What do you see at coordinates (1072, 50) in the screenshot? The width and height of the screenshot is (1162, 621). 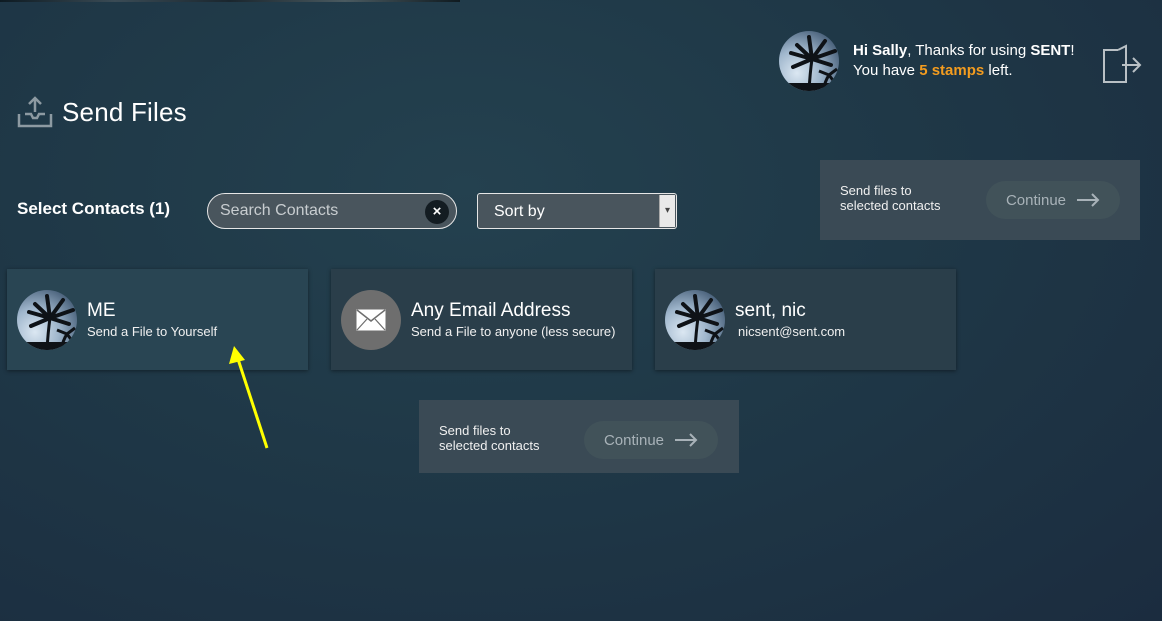 I see `greeting-end: !` at bounding box center [1072, 50].